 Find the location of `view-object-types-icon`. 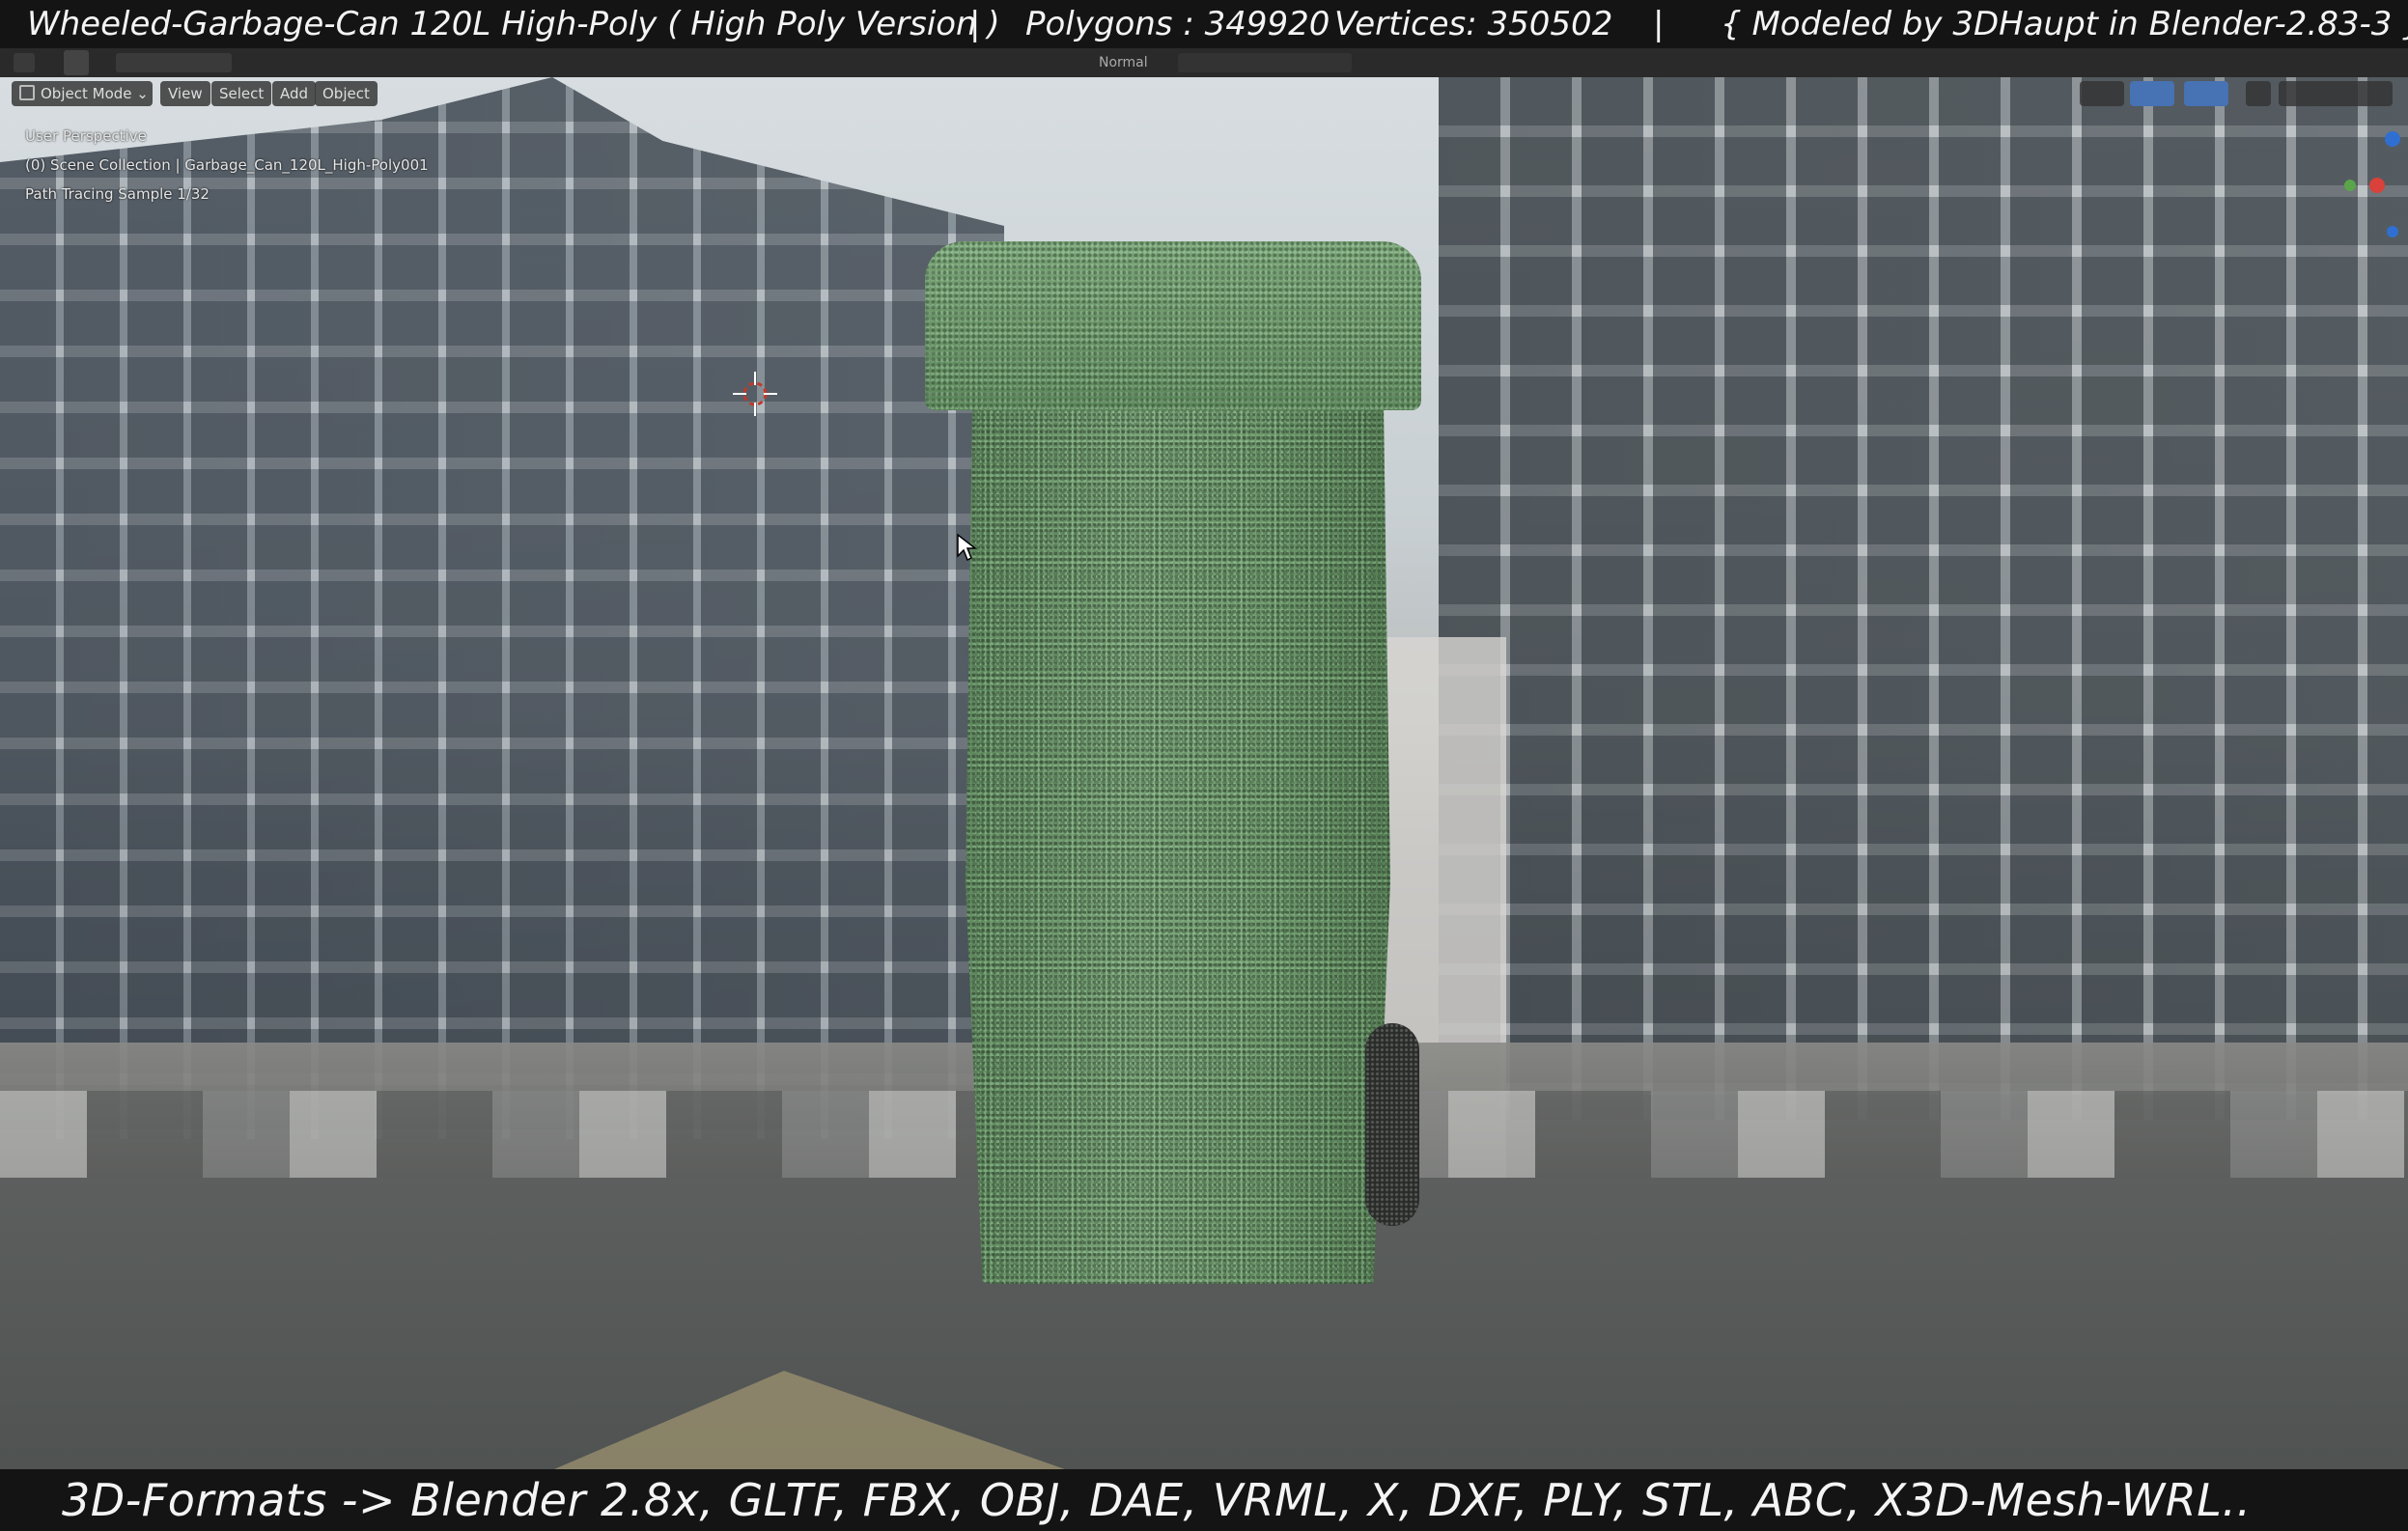

view-object-types-icon is located at coordinates (2102, 93).